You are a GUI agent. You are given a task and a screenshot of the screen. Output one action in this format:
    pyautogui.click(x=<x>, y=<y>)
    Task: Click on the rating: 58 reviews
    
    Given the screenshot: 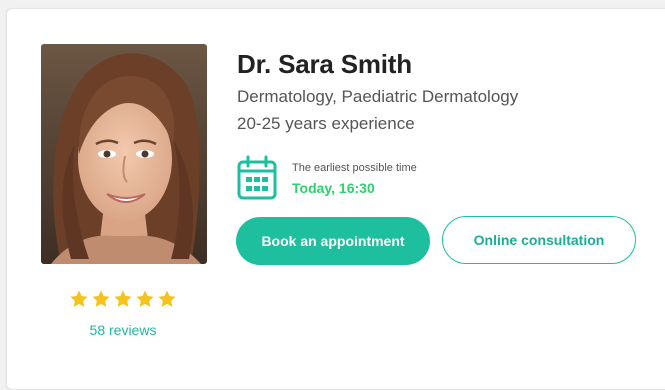 What is the action you would take?
    pyautogui.click(x=123, y=313)
    